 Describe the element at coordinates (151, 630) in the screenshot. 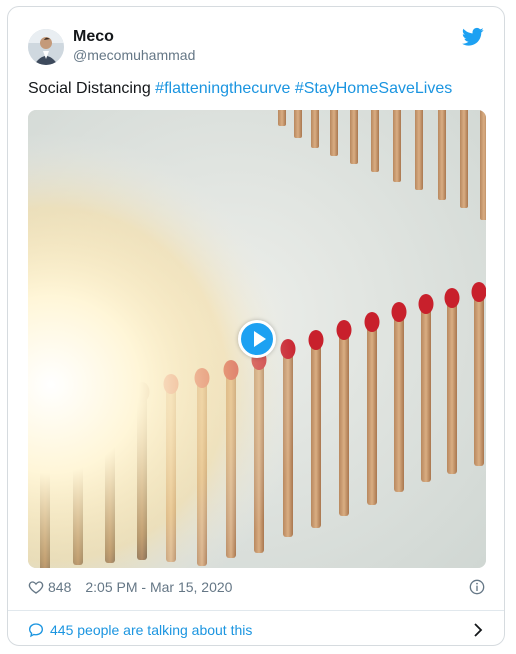

I see `conversation-label: 445 people are talking about this` at that location.